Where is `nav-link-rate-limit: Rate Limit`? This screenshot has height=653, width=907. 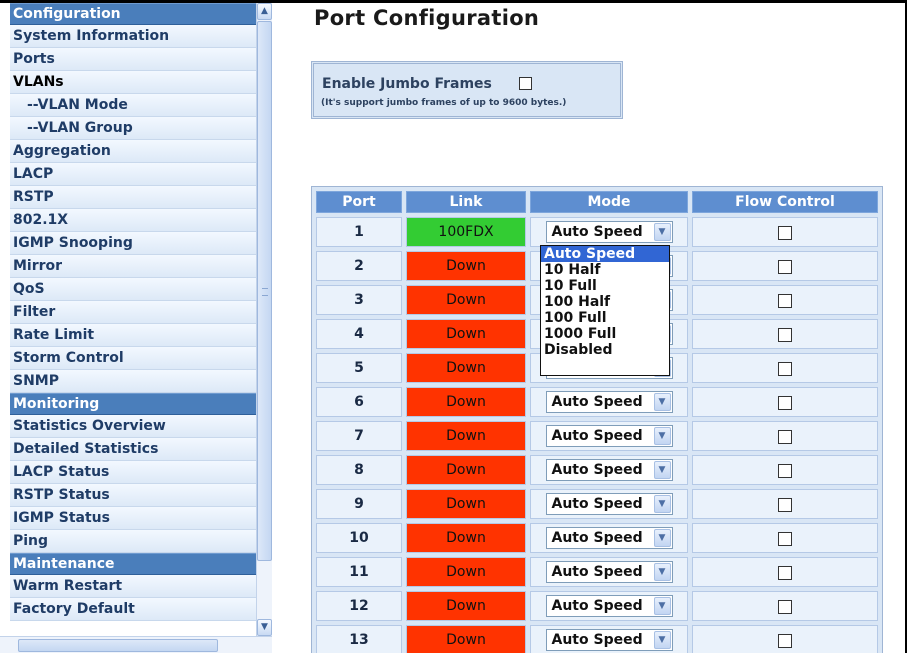 nav-link-rate-limit: Rate Limit is located at coordinates (133, 335).